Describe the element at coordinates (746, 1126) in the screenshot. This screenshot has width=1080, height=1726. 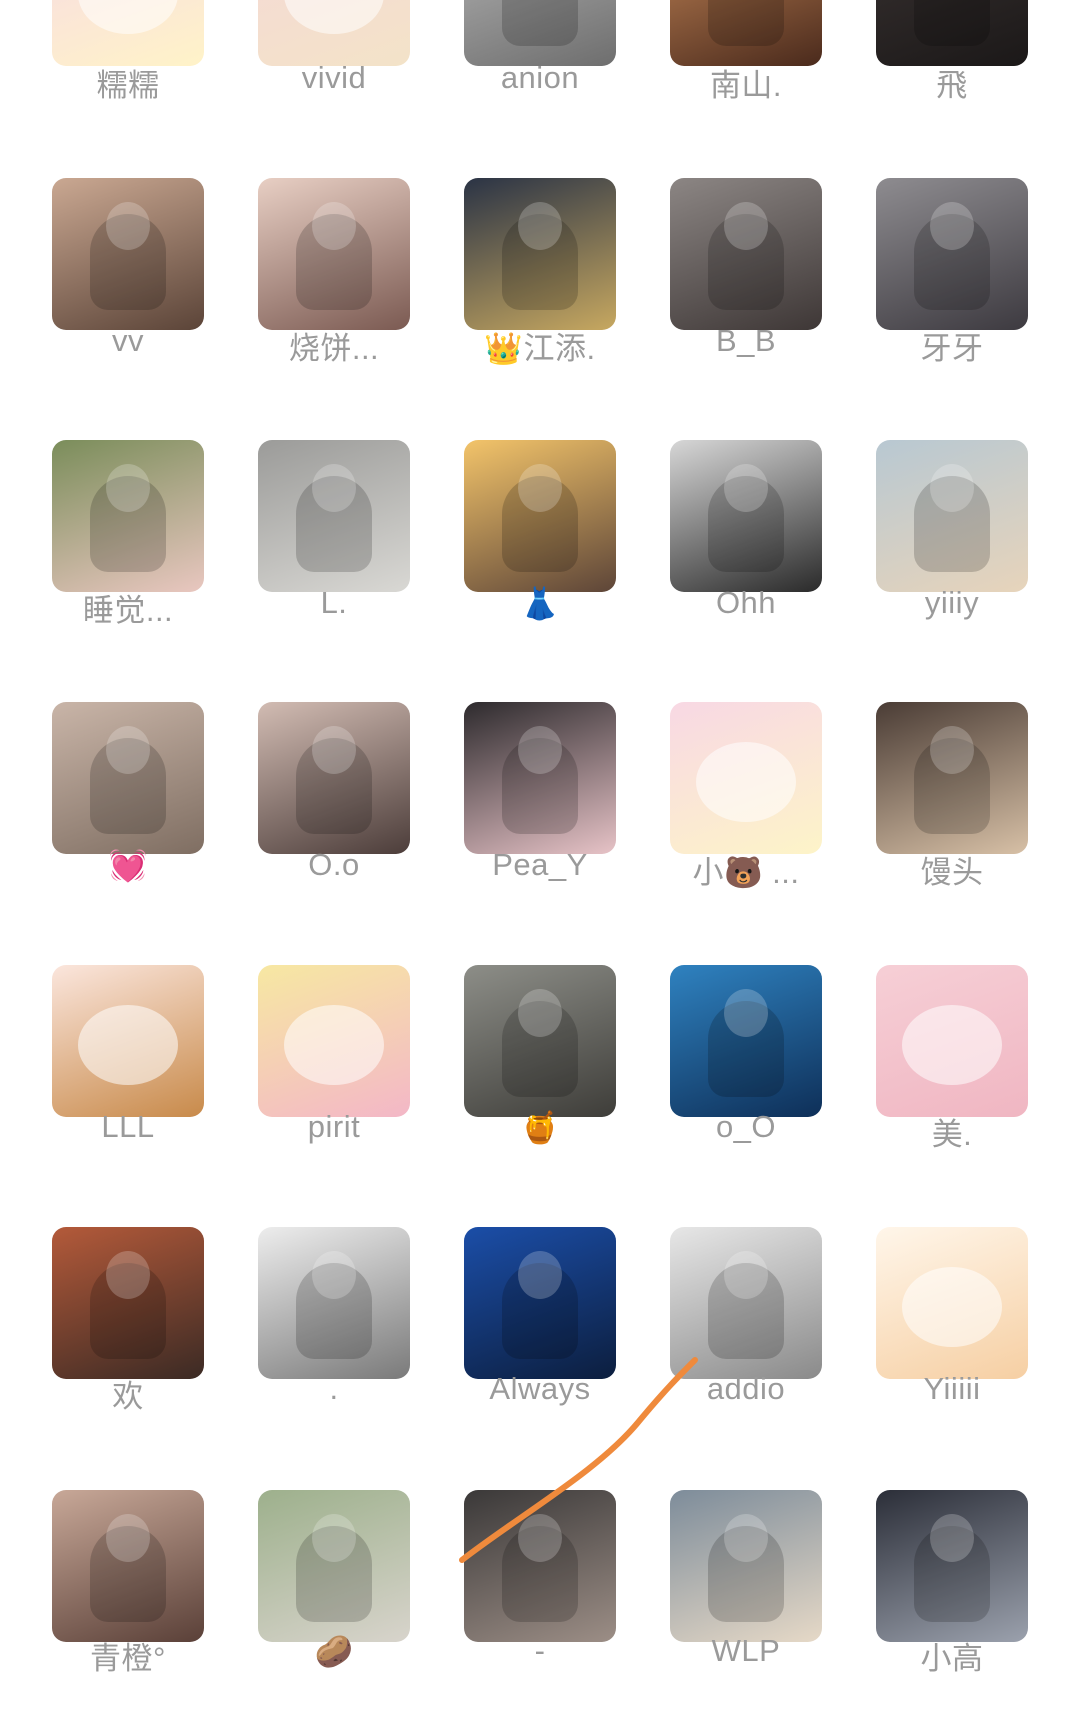
I see `contact-name: o_O` at that location.